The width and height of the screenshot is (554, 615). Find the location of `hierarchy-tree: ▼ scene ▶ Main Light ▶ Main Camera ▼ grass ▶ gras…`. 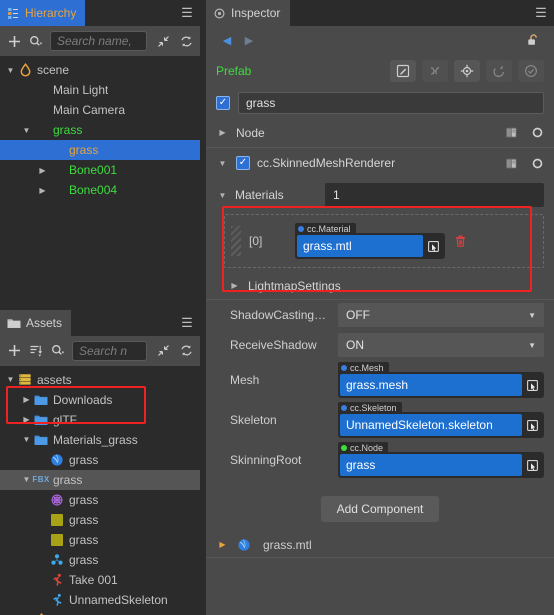

hierarchy-tree: ▼ scene ▶ Main Light ▶ Main Camera ▼ grass ▶ gras… is located at coordinates (100, 181).